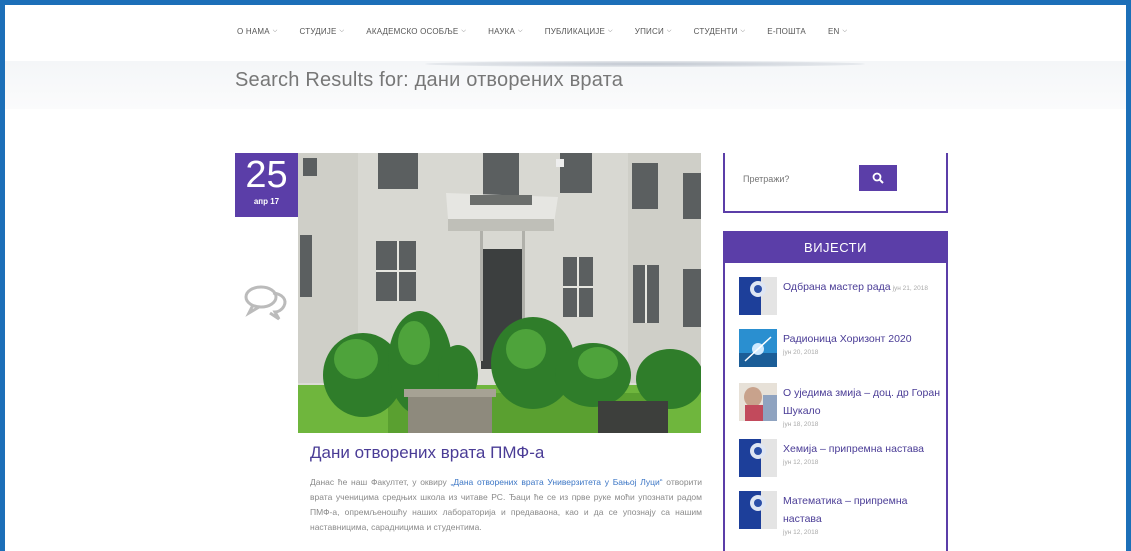 This screenshot has width=1131, height=551. I want to click on nav-item-students: СТУДЕНТИ ⌵, so click(720, 31).